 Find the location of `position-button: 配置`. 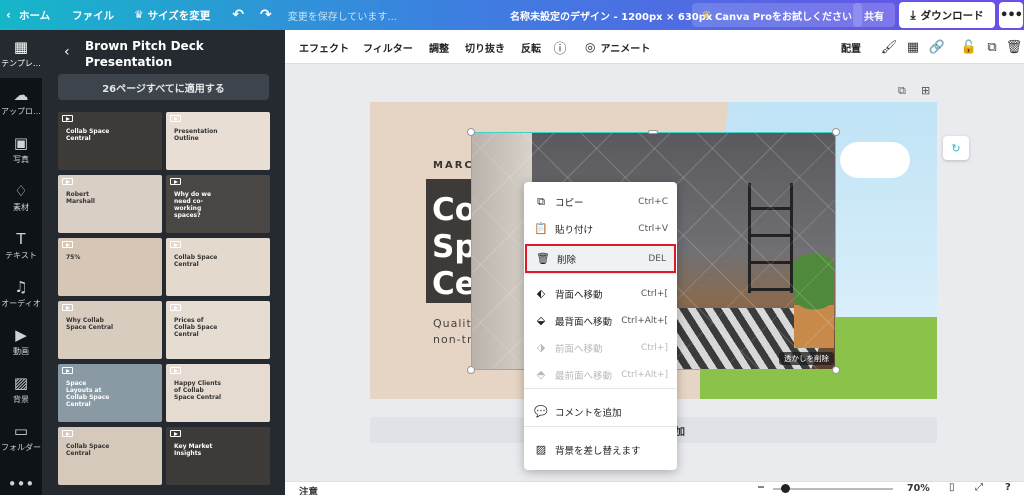

position-button: 配置 is located at coordinates (851, 47).